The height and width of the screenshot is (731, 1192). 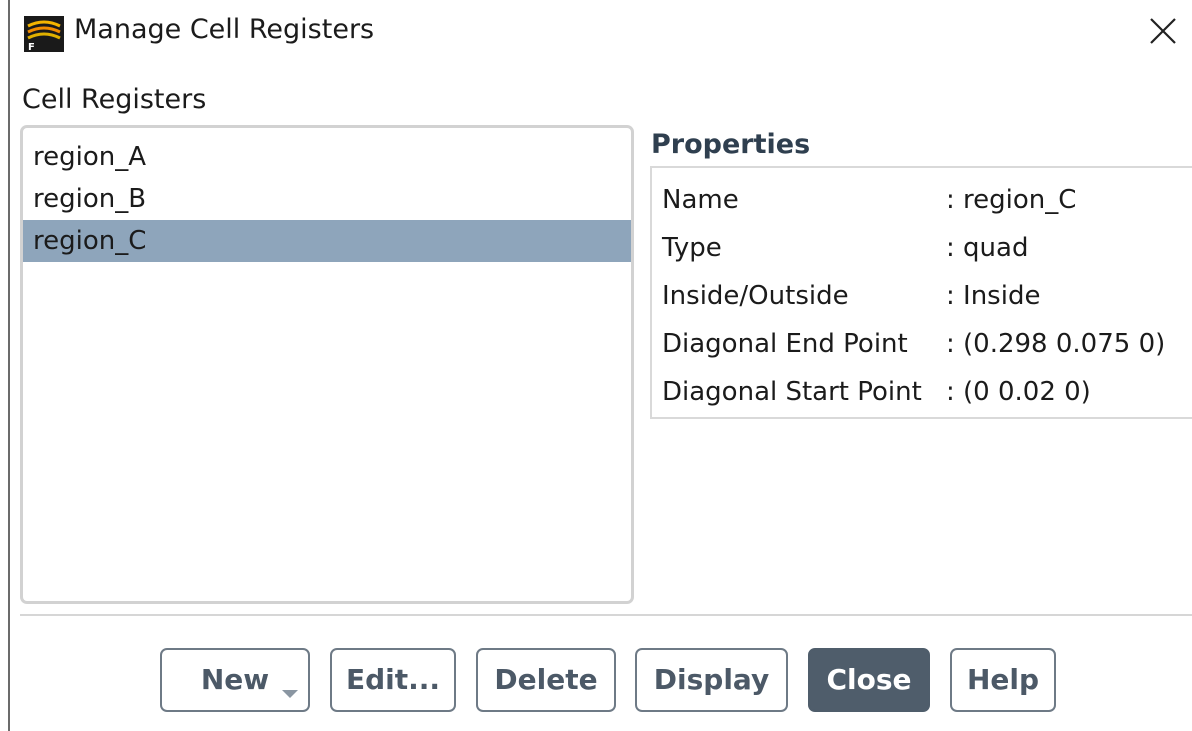 I want to click on window-title: Manage Cell Registers, so click(x=224, y=29).